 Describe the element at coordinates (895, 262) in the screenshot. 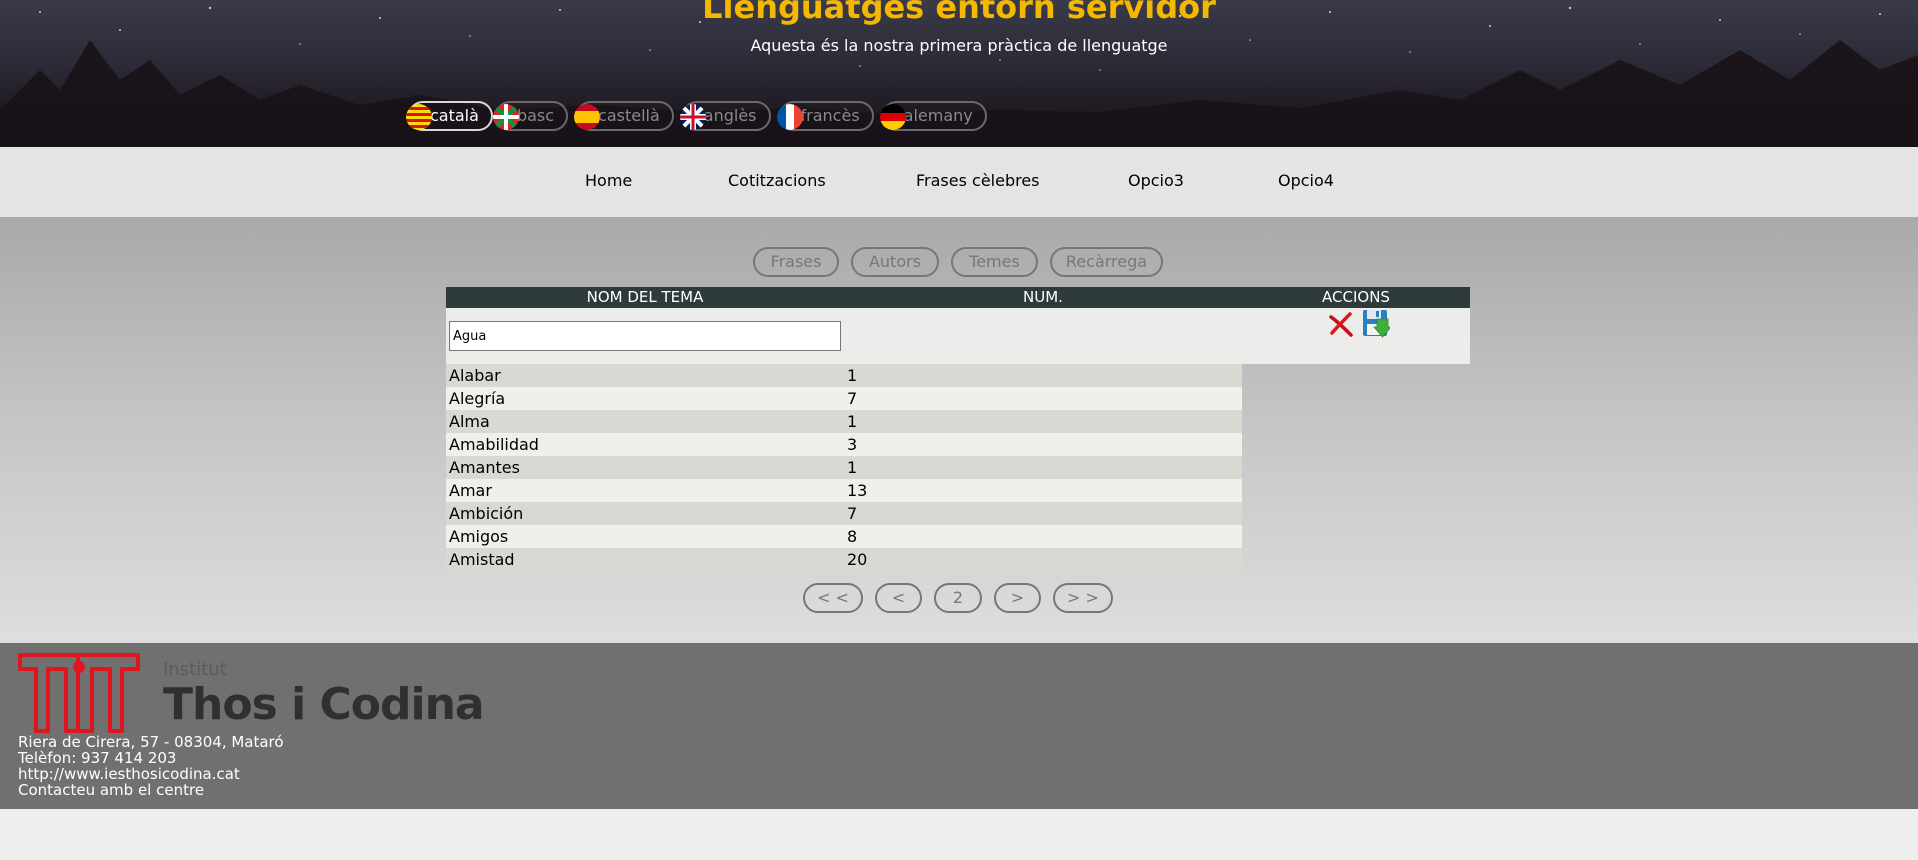

I see `tab-autors: Autors` at that location.